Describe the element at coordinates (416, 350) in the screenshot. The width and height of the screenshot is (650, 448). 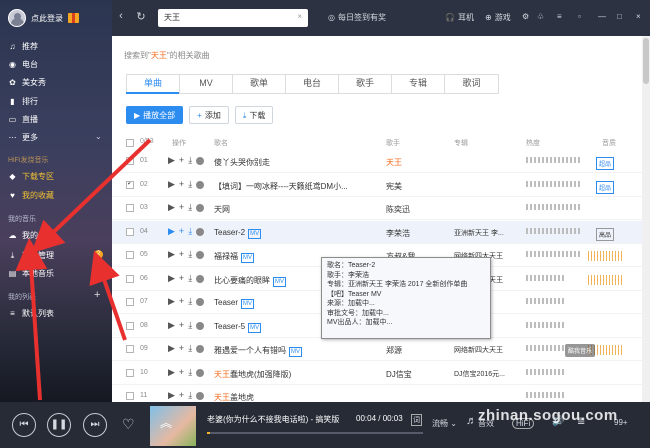
I see `artist-name: 郑源` at that location.